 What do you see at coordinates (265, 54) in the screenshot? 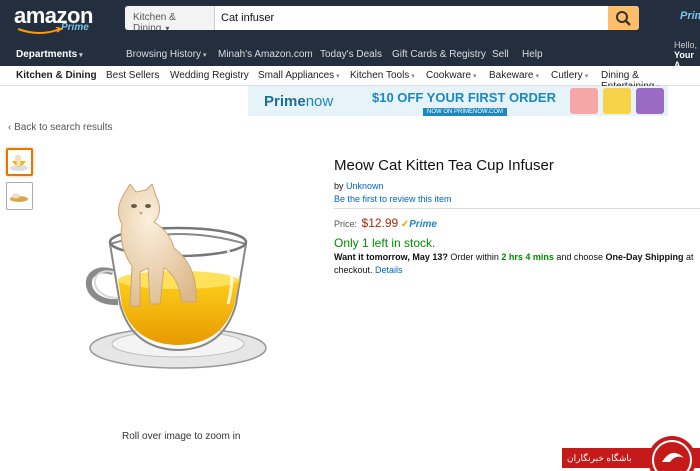
I see `nav-your-amazon: Minah's Amazon.com` at bounding box center [265, 54].